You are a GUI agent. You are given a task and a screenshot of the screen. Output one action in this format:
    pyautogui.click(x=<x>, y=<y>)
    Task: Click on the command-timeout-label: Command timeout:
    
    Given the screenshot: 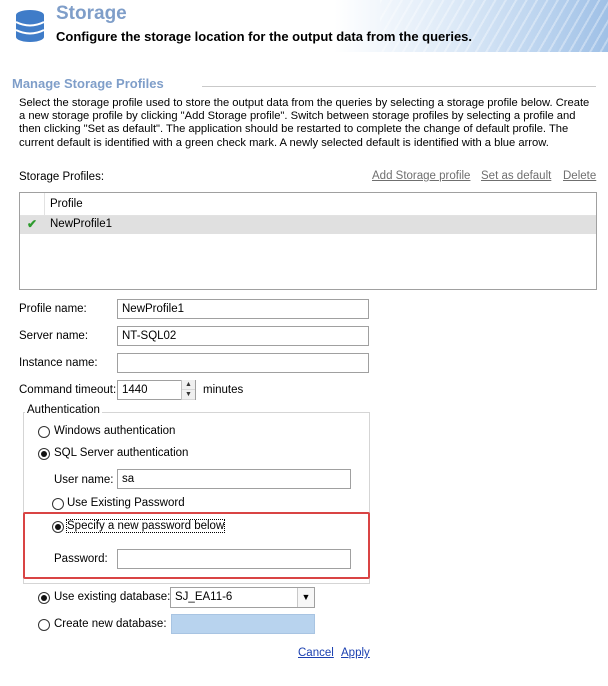 What is the action you would take?
    pyautogui.click(x=68, y=390)
    